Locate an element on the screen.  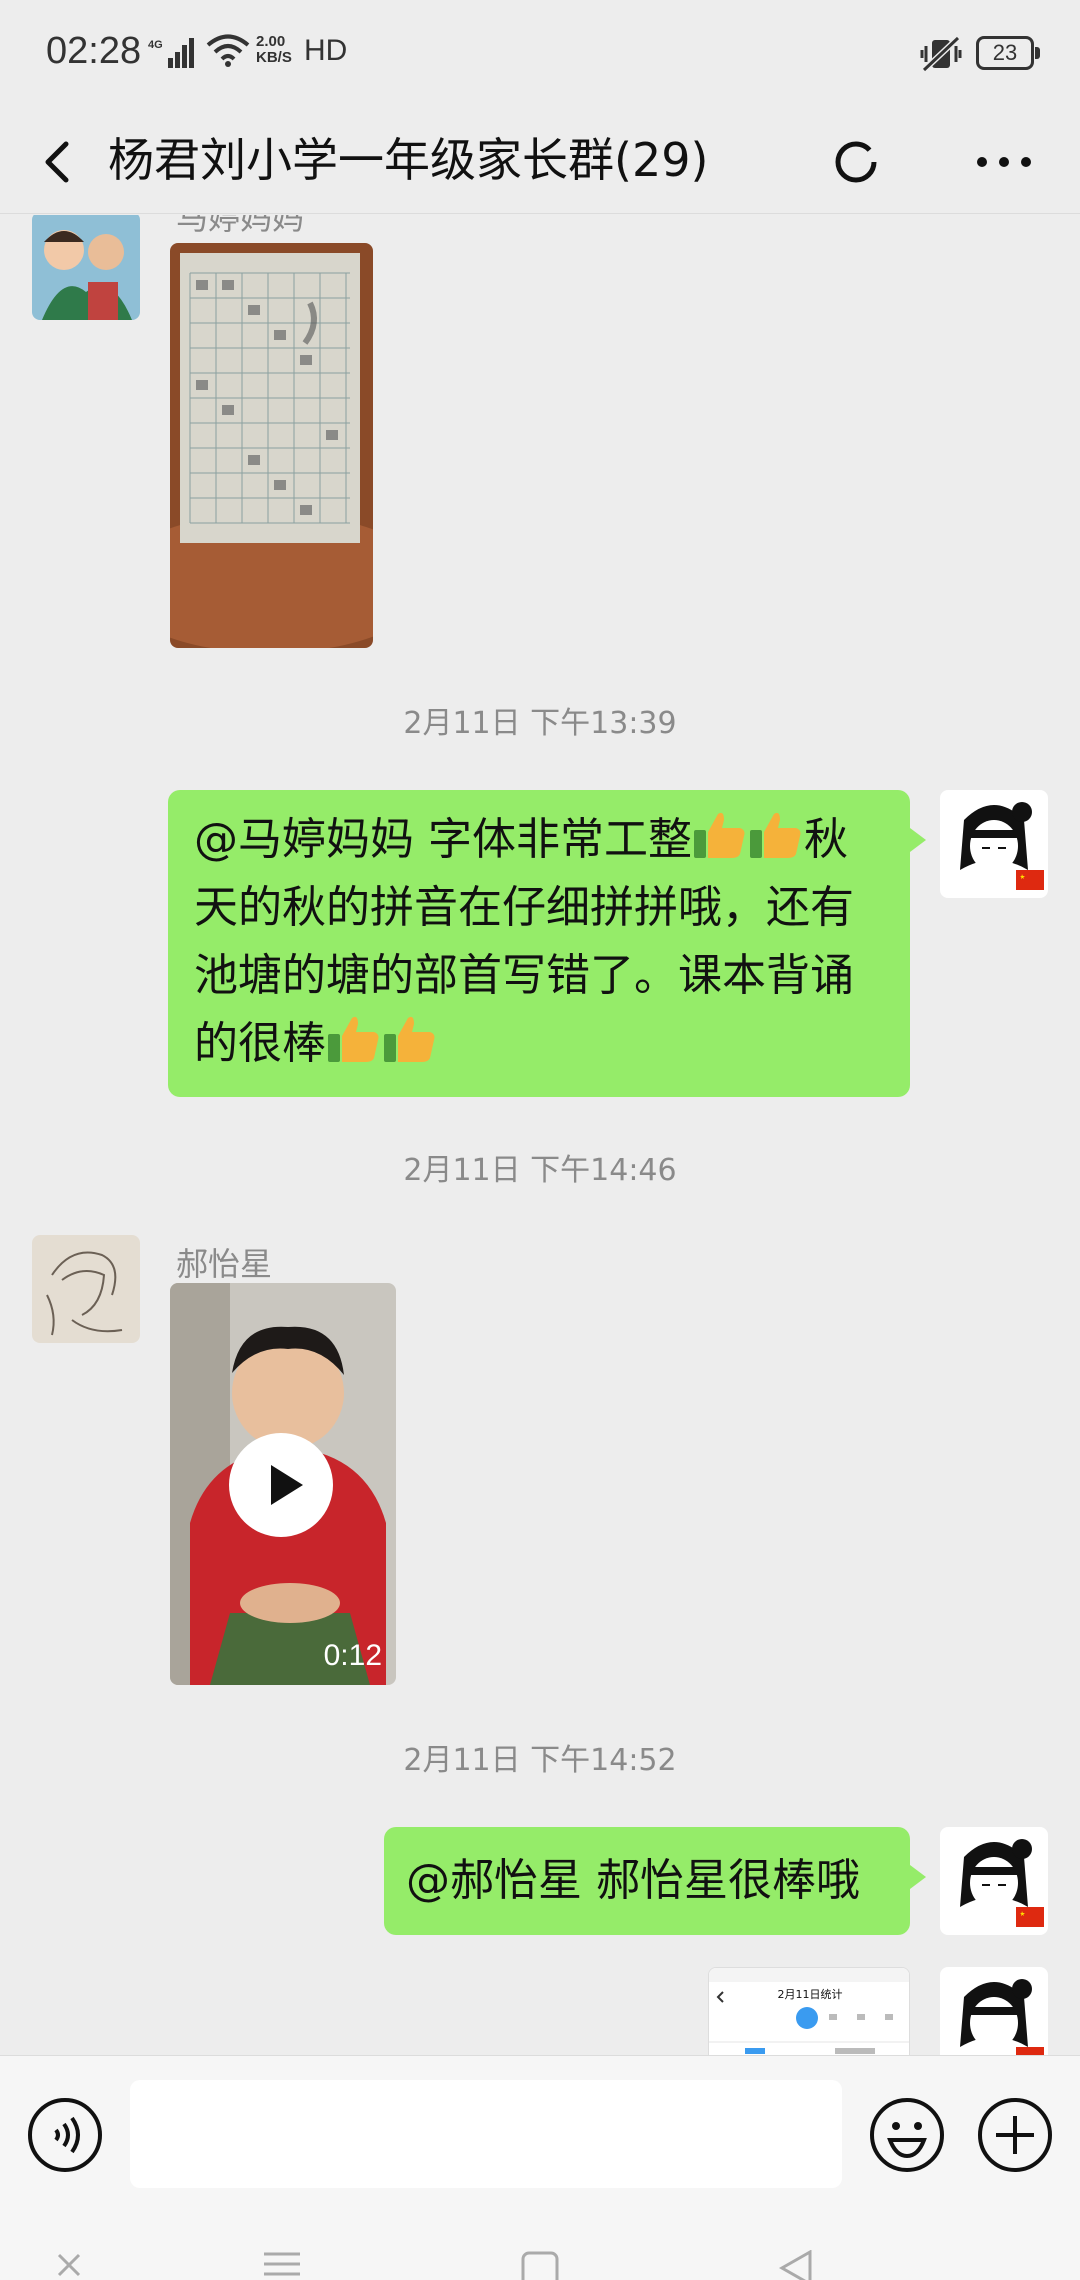
menu-icon is located at coordinates (282, 2265).